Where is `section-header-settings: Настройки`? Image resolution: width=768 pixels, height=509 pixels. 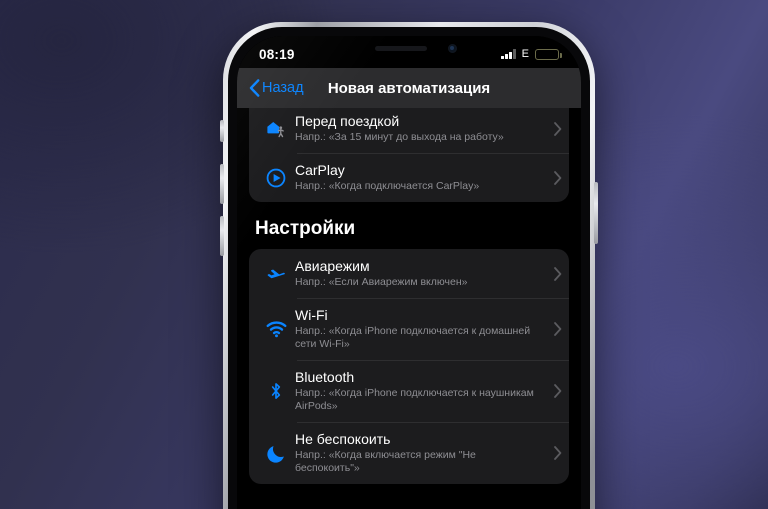
section-header-settings: Настройки is located at coordinates (305, 228).